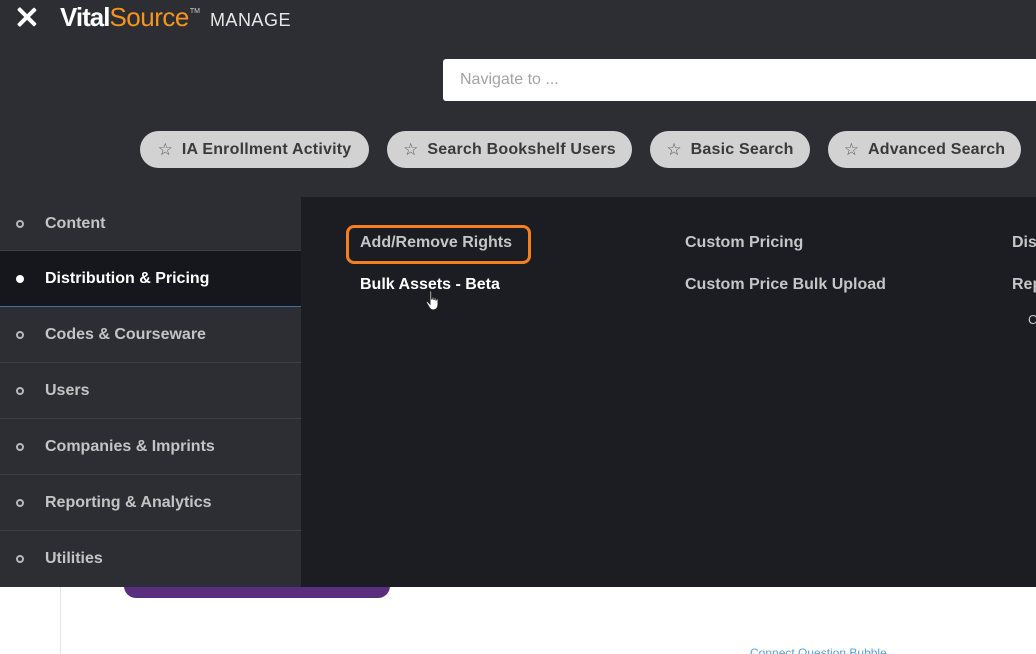  What do you see at coordinates (1024, 285) in the screenshot?
I see `link-reporting-partial: Rep` at bounding box center [1024, 285].